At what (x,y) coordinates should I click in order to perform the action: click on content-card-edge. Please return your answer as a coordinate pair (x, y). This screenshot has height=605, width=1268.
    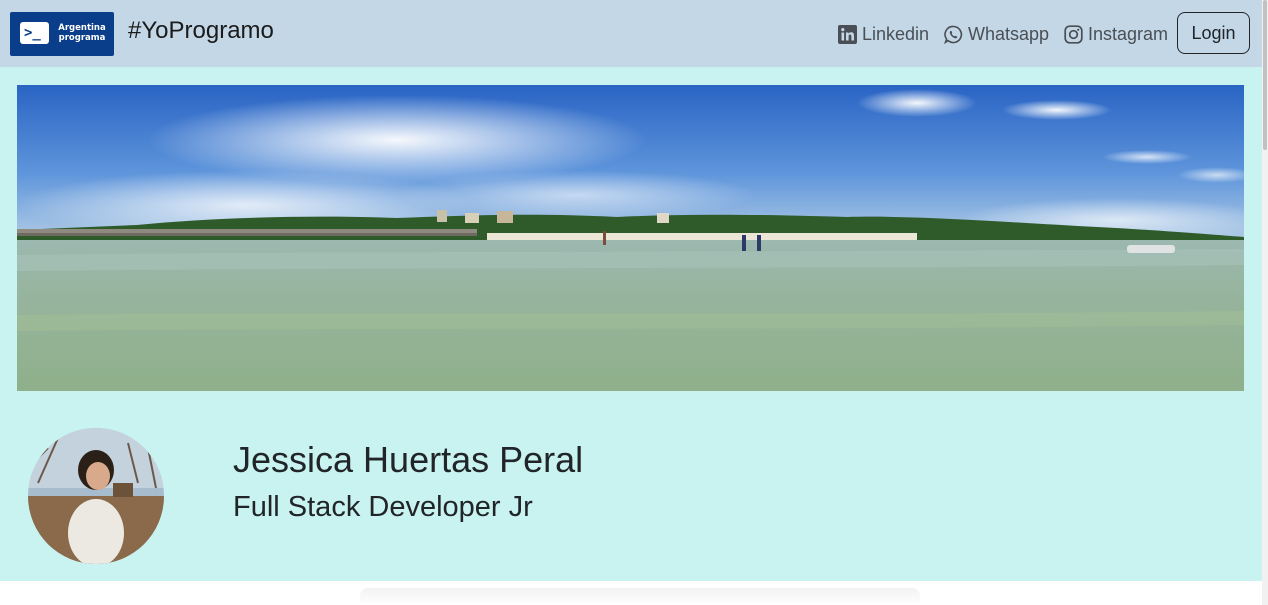
    Looking at the image, I should click on (640, 596).